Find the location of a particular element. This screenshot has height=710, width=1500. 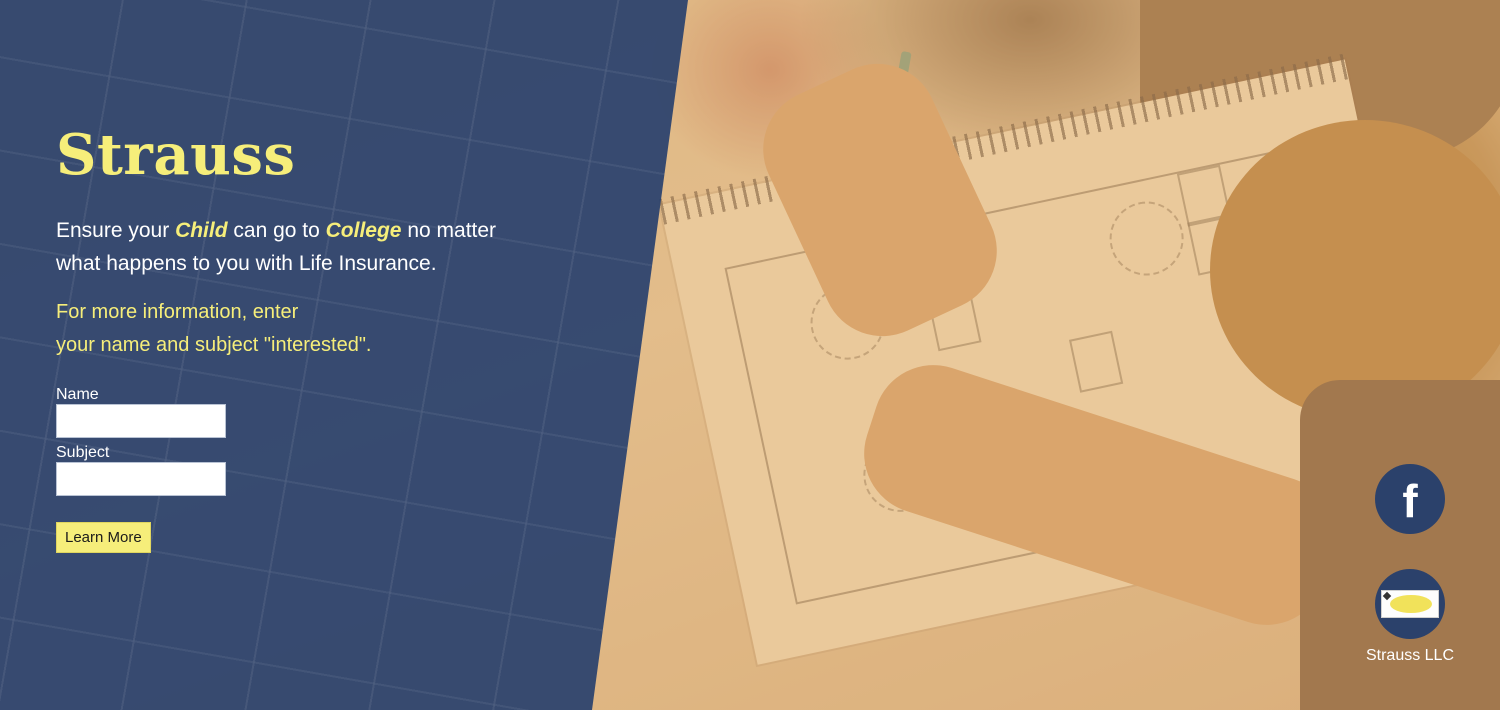

learn-more-button: Learn More is located at coordinates (103, 537).